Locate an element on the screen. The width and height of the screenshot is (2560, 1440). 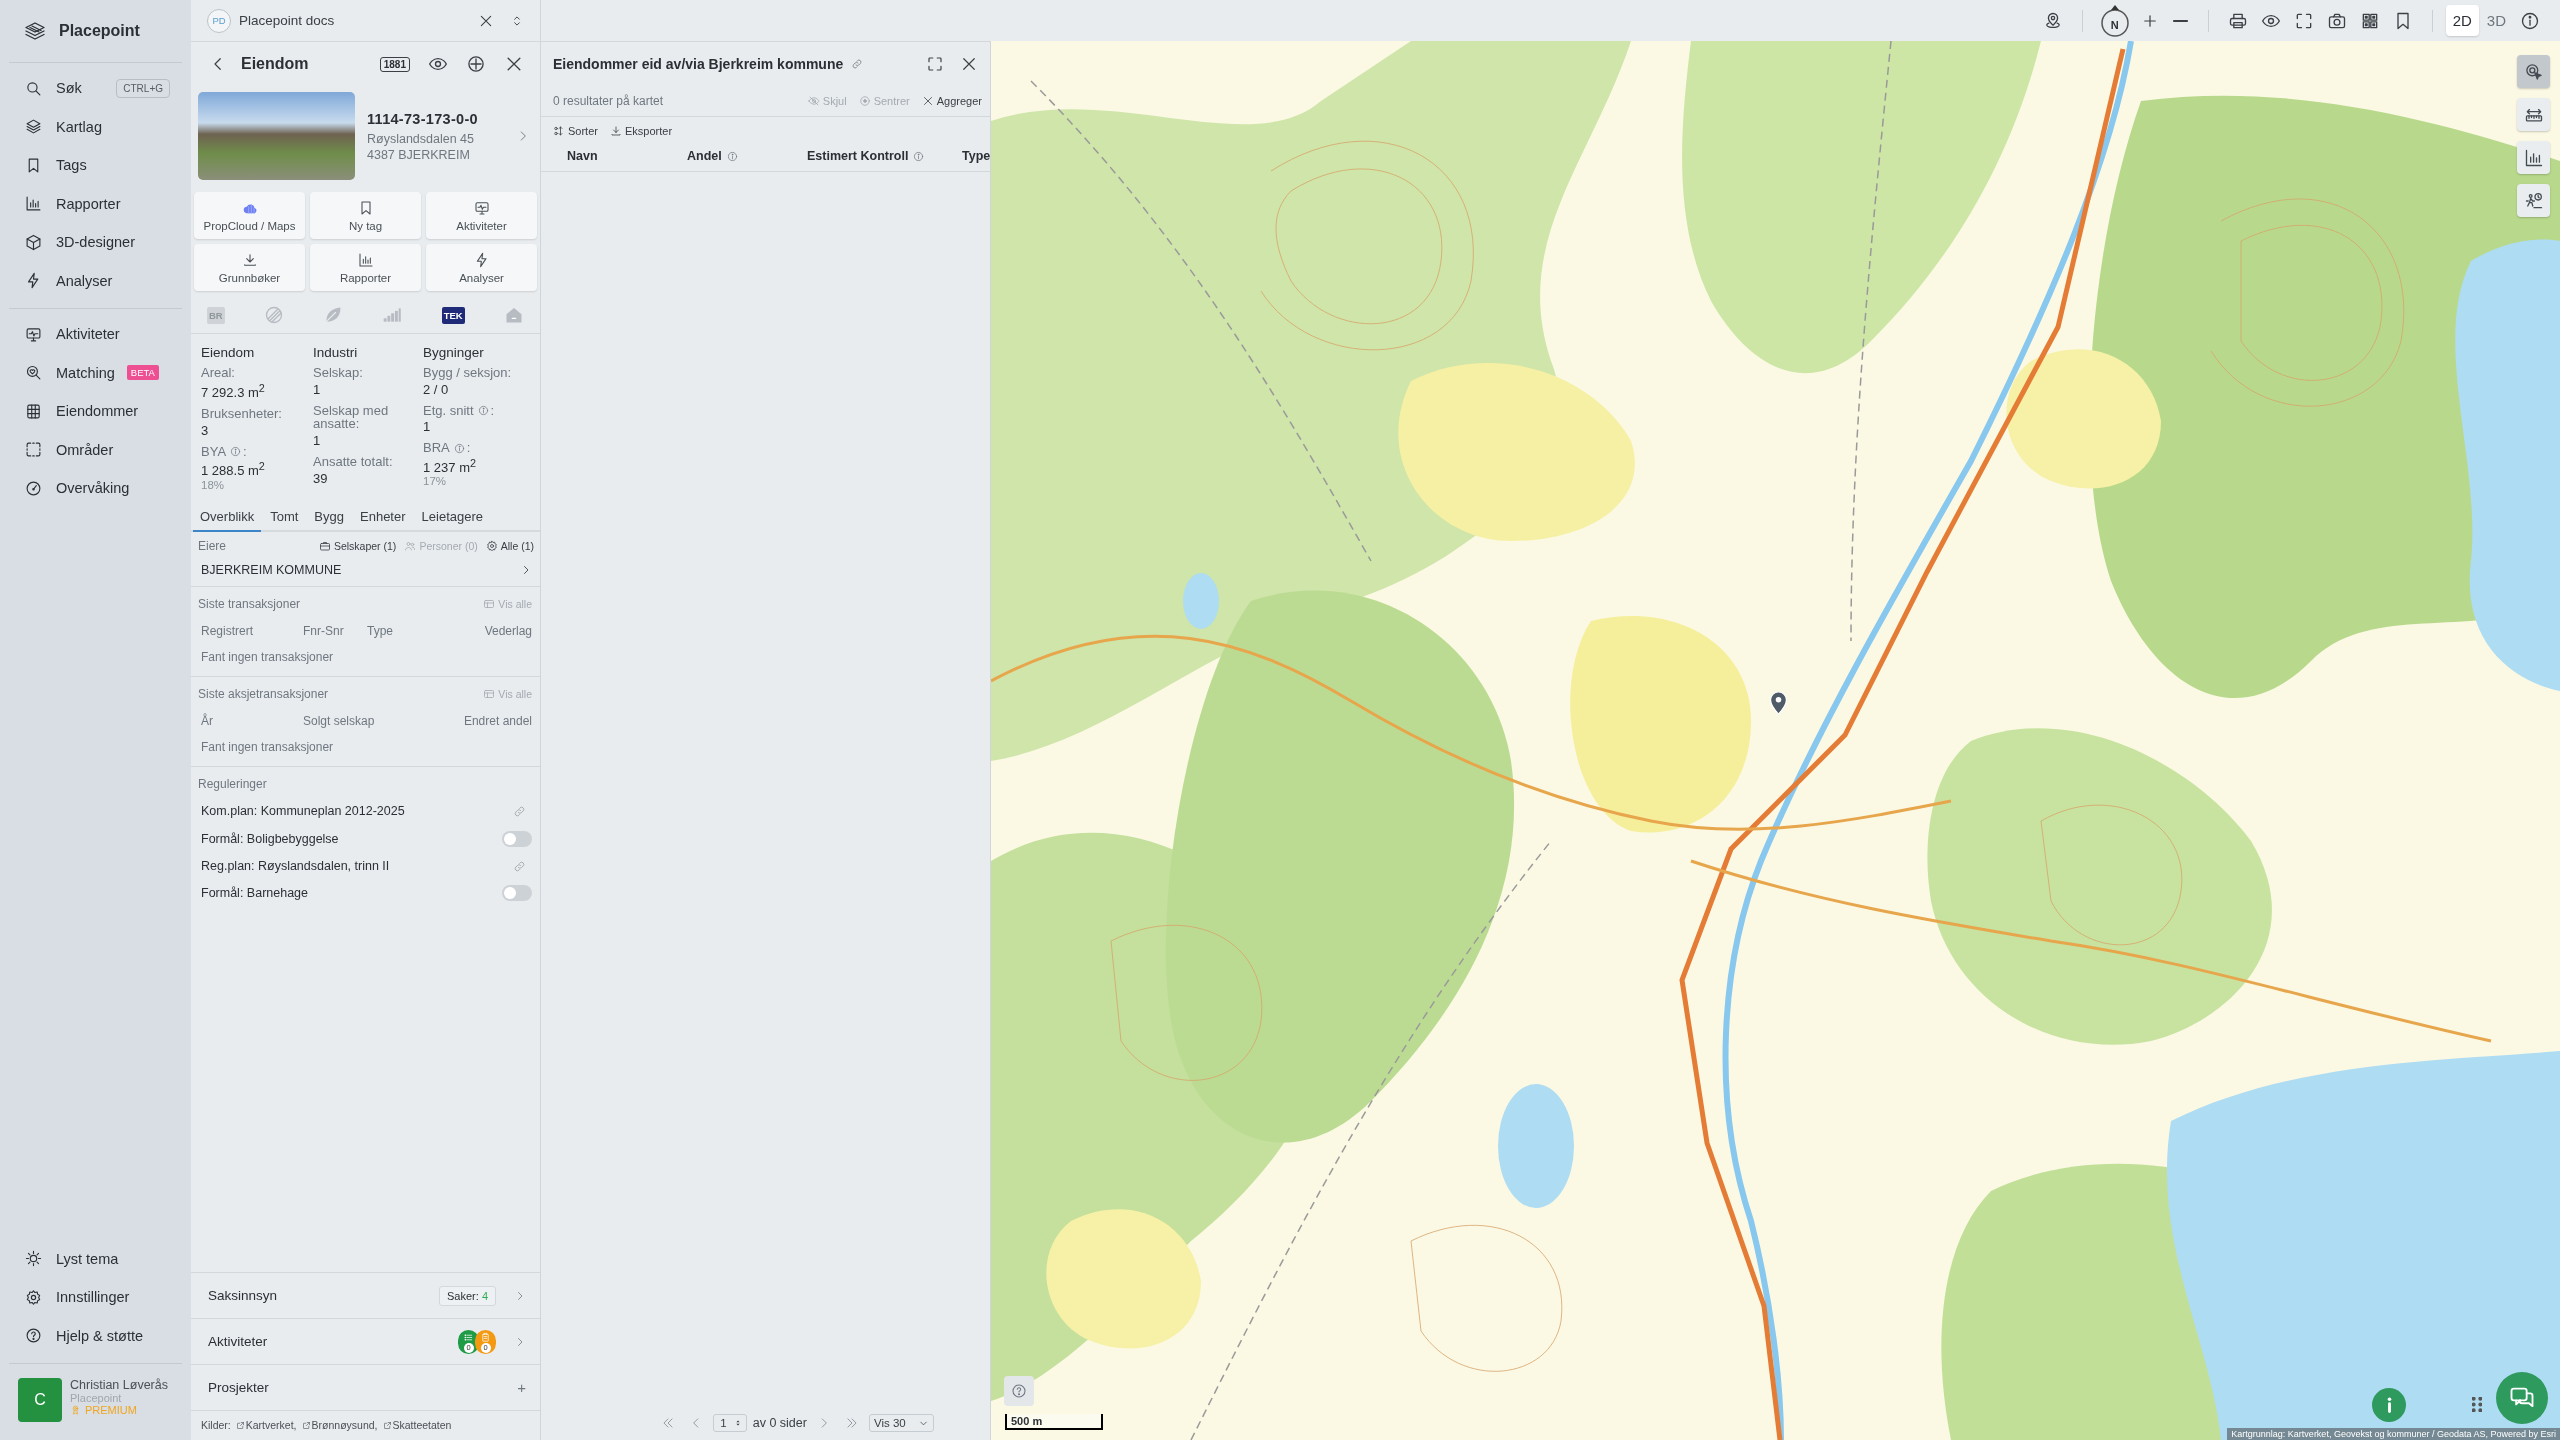
action-button: Grunnbøker is located at coordinates (249, 267).